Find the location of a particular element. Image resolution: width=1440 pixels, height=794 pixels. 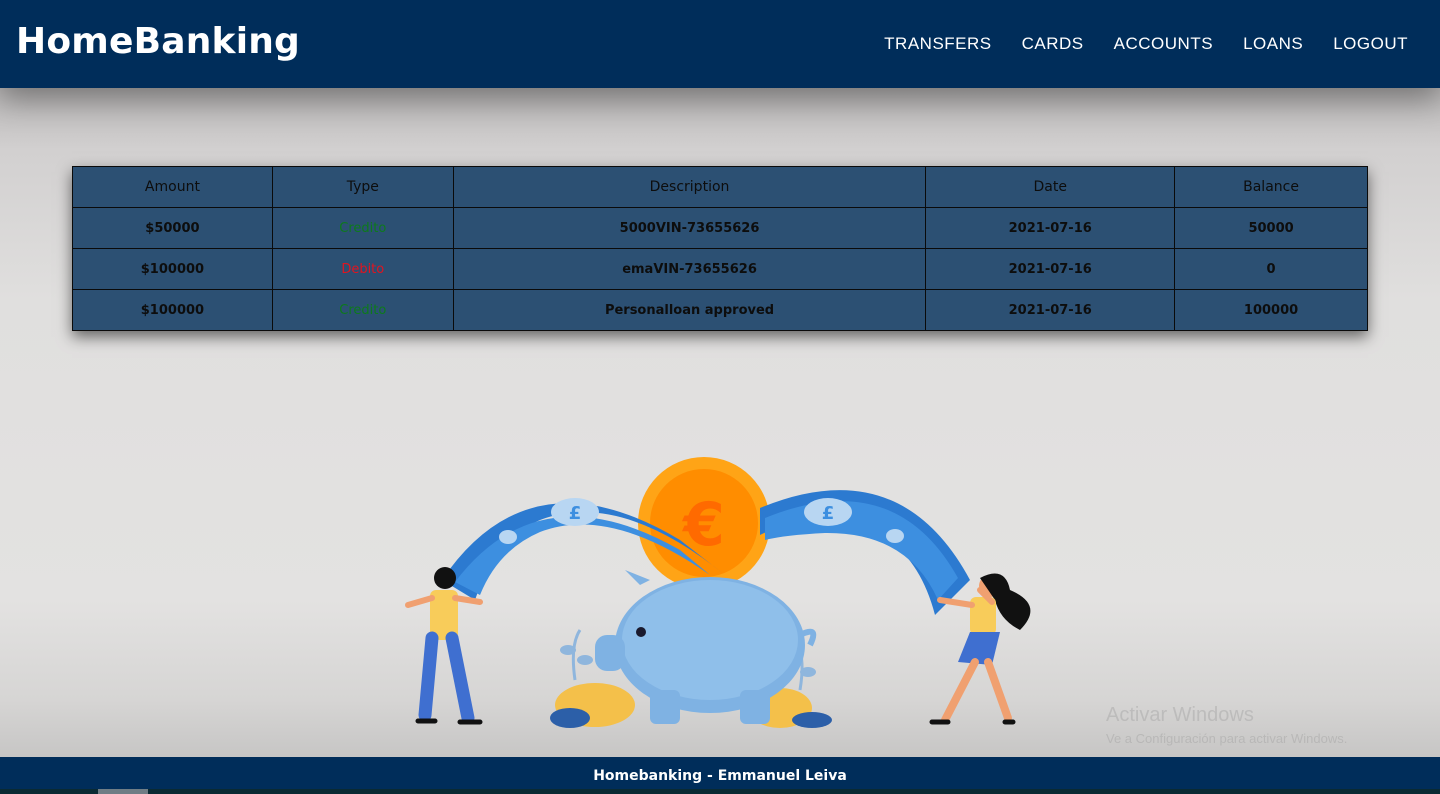

banknote-right-icon: £ is located at coordinates (865, 552).